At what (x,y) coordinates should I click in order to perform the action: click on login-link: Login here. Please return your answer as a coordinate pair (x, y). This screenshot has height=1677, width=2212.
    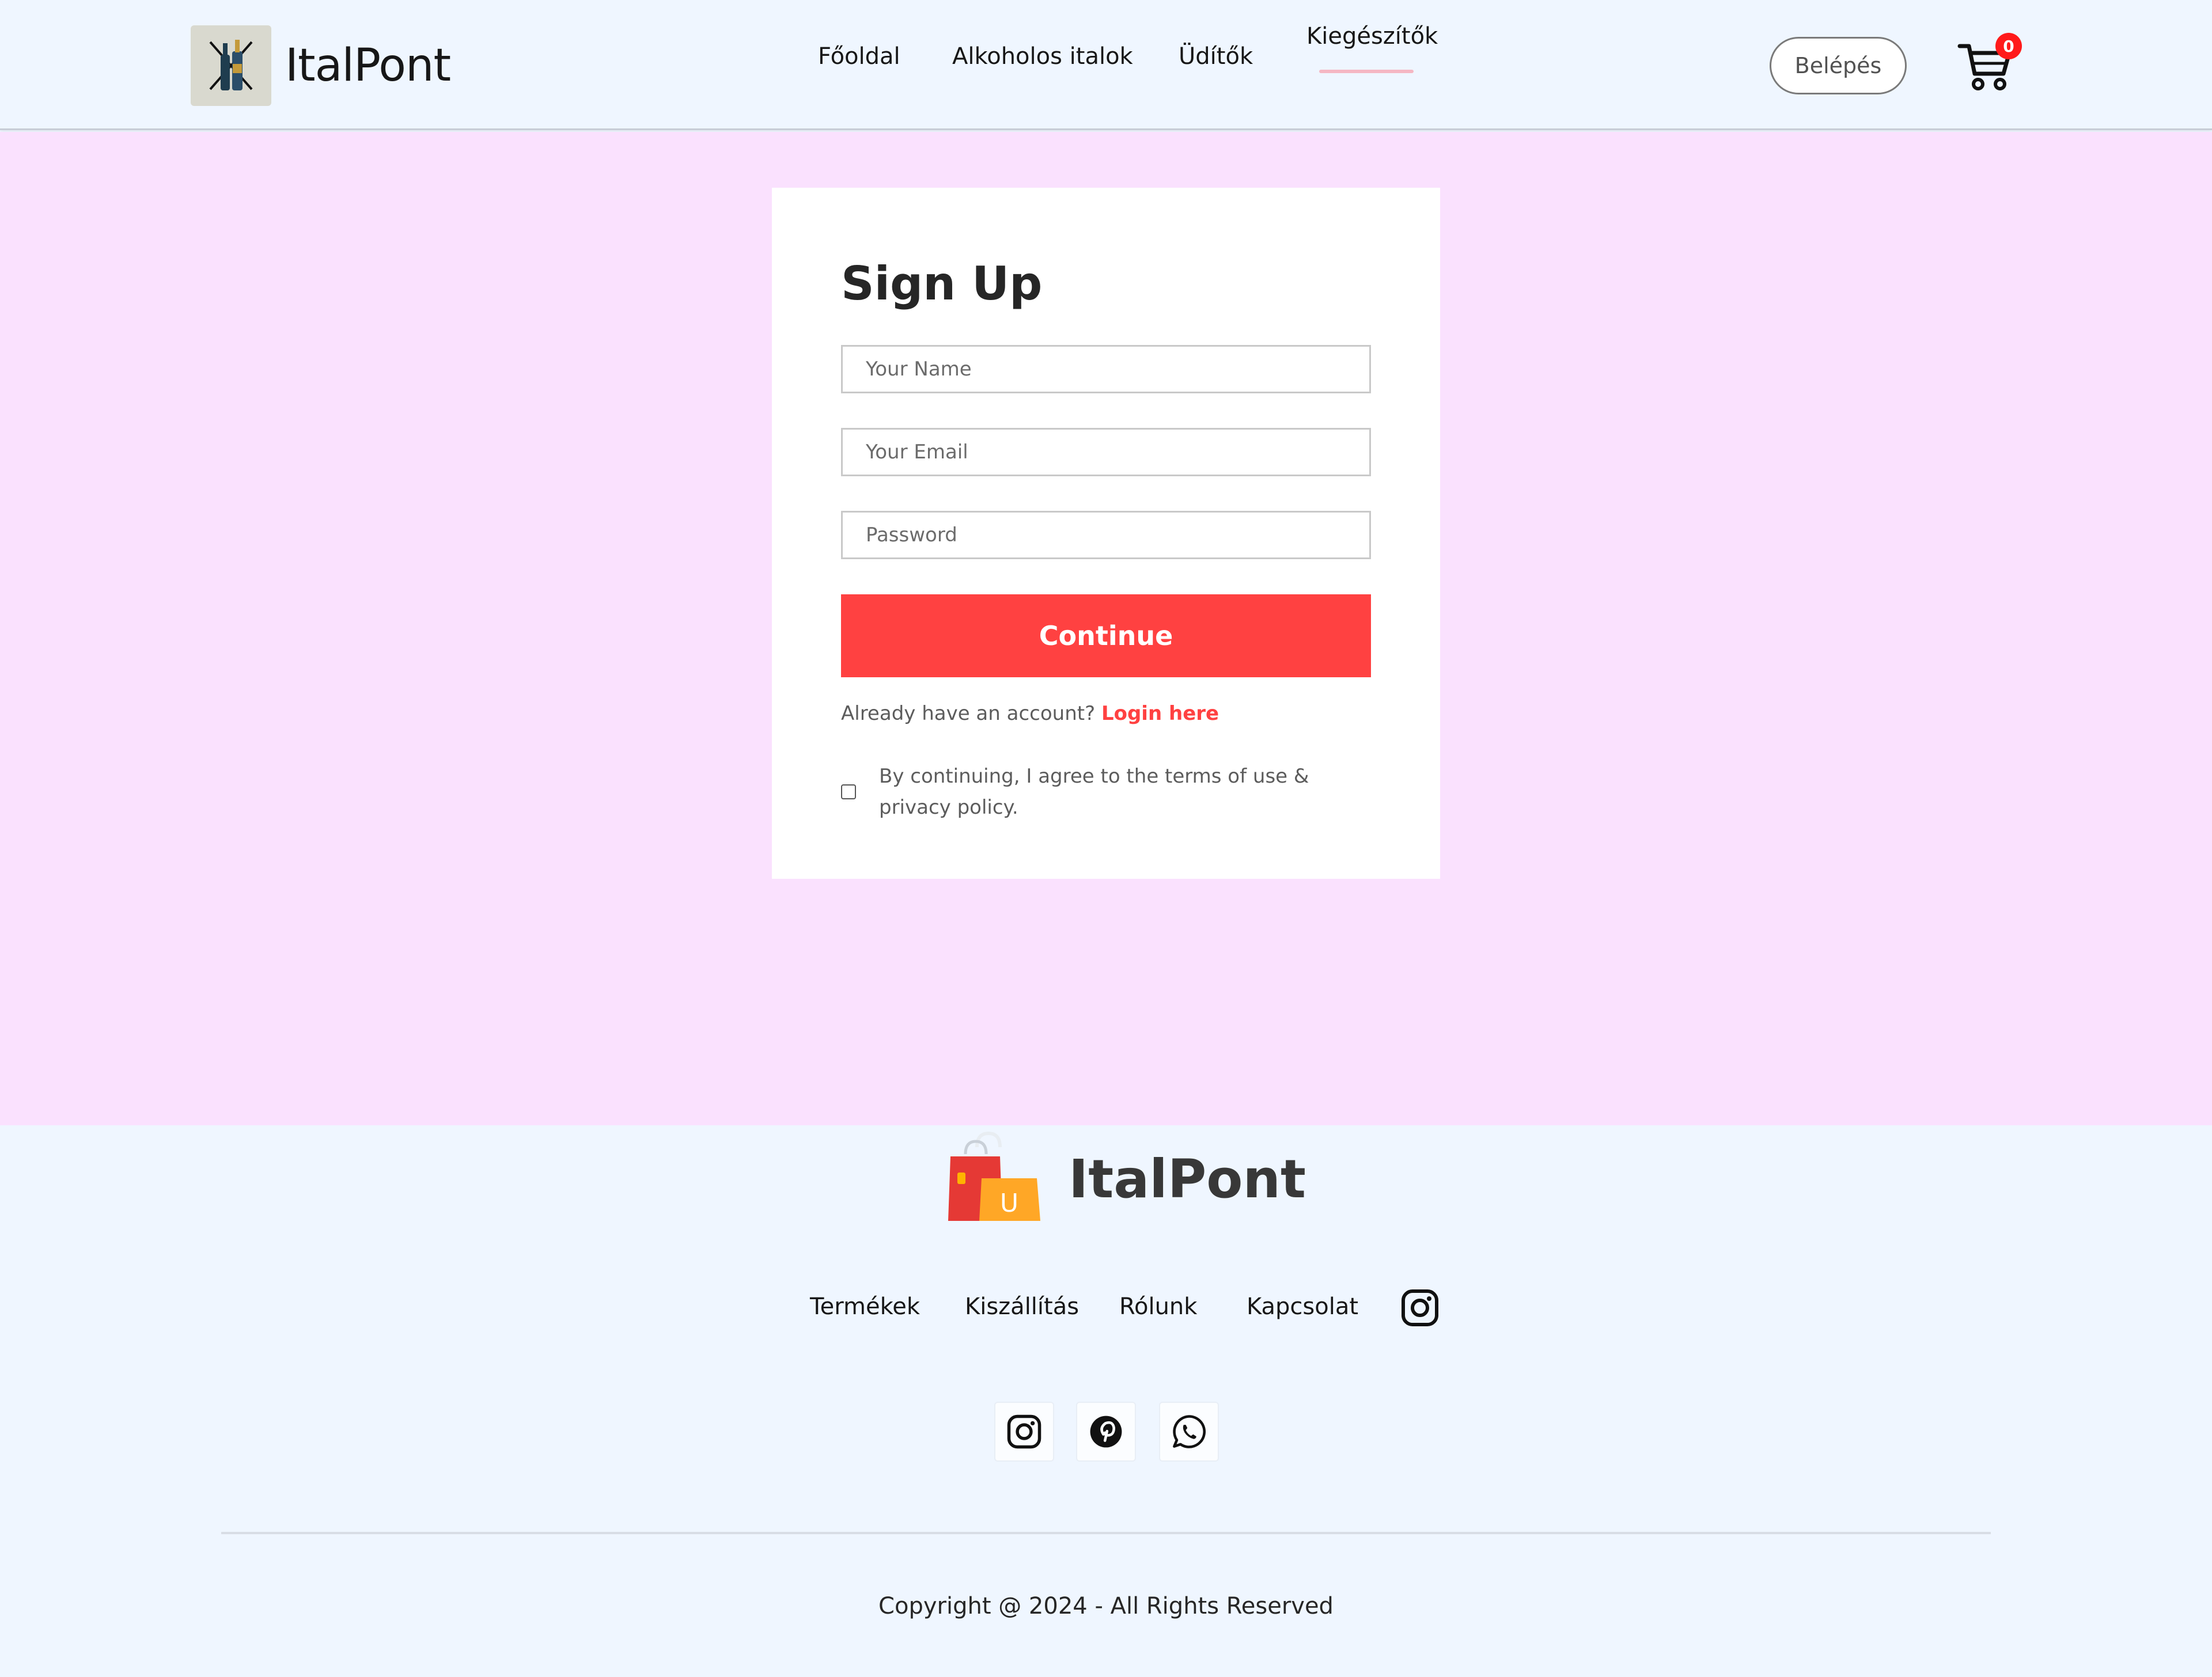
    Looking at the image, I should click on (1160, 713).